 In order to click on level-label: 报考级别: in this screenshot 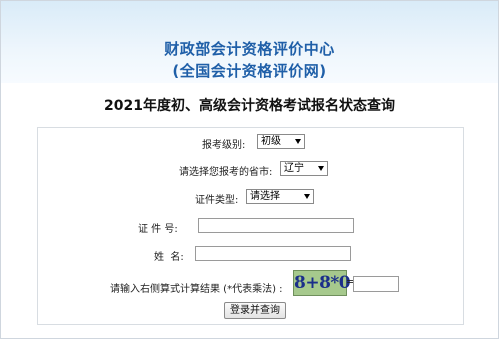, I will do `click(224, 145)`.